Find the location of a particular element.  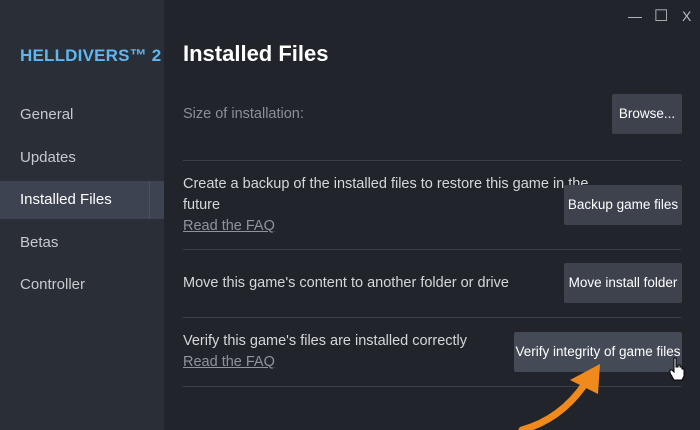

sidebar-item-betas: Betas is located at coordinates (82, 243).